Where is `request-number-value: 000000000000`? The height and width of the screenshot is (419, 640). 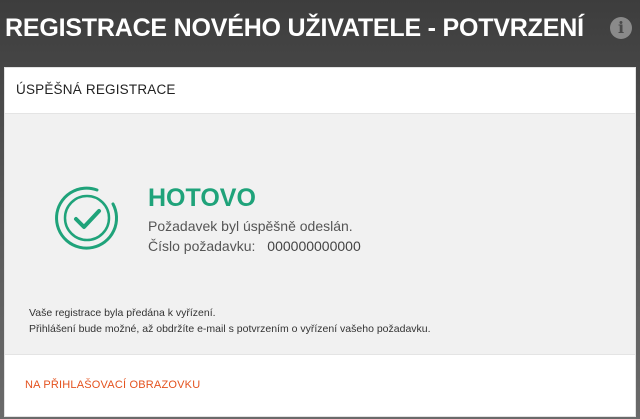 request-number-value: 000000000000 is located at coordinates (314, 246).